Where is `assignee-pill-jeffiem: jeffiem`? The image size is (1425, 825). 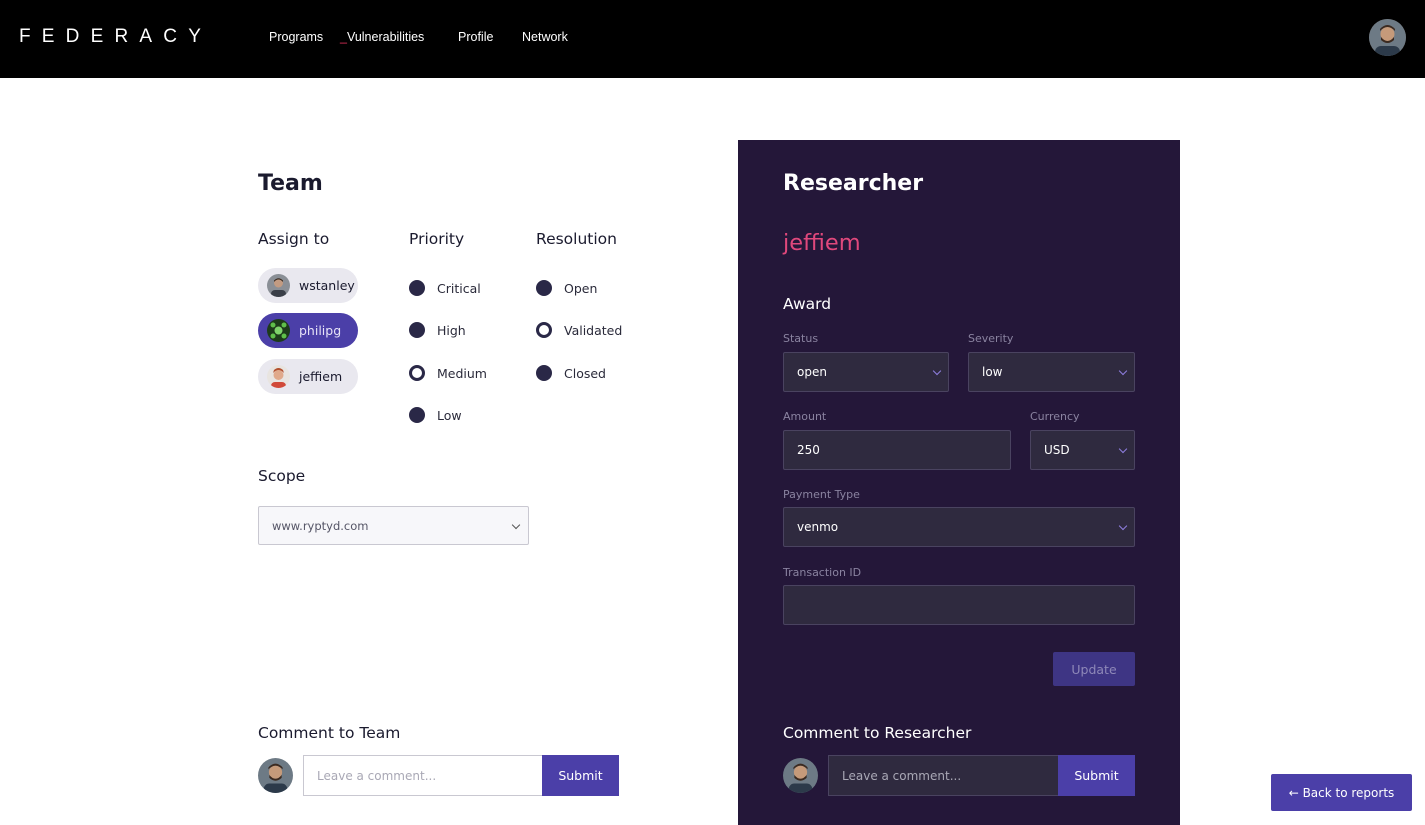
assignee-pill-jeffiem: jeffiem is located at coordinates (308, 376).